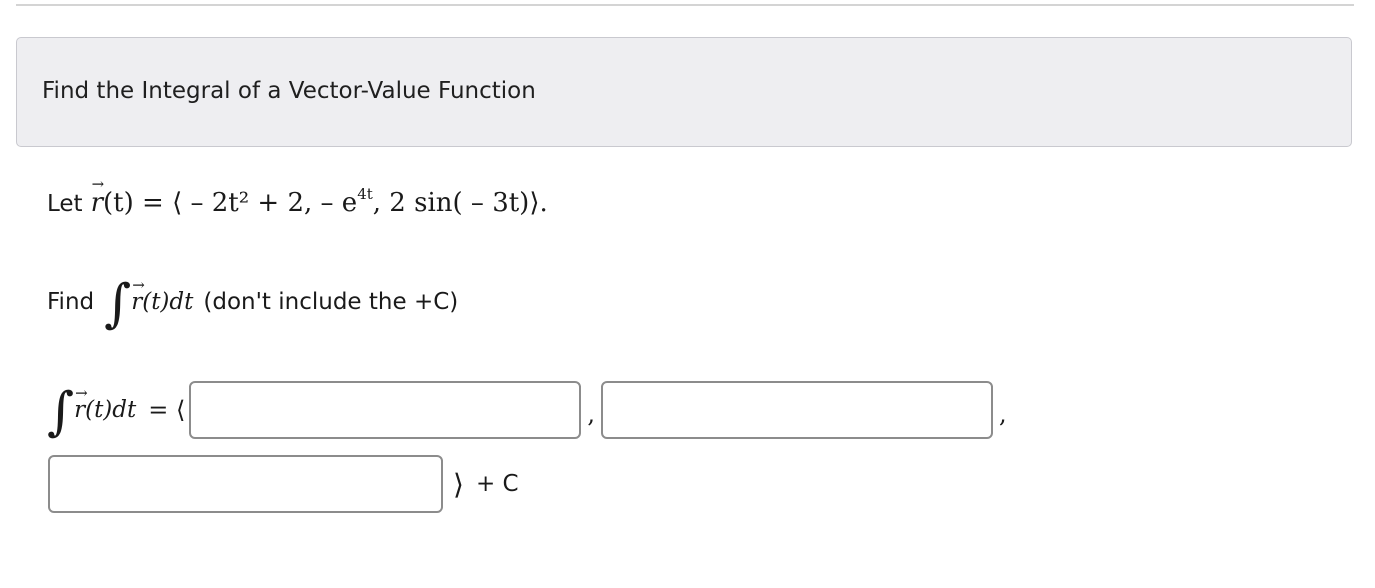 This screenshot has width=1375, height=588. Describe the element at coordinates (111, 410) in the screenshot. I see `answer-integral-body: (t)dt` at that location.